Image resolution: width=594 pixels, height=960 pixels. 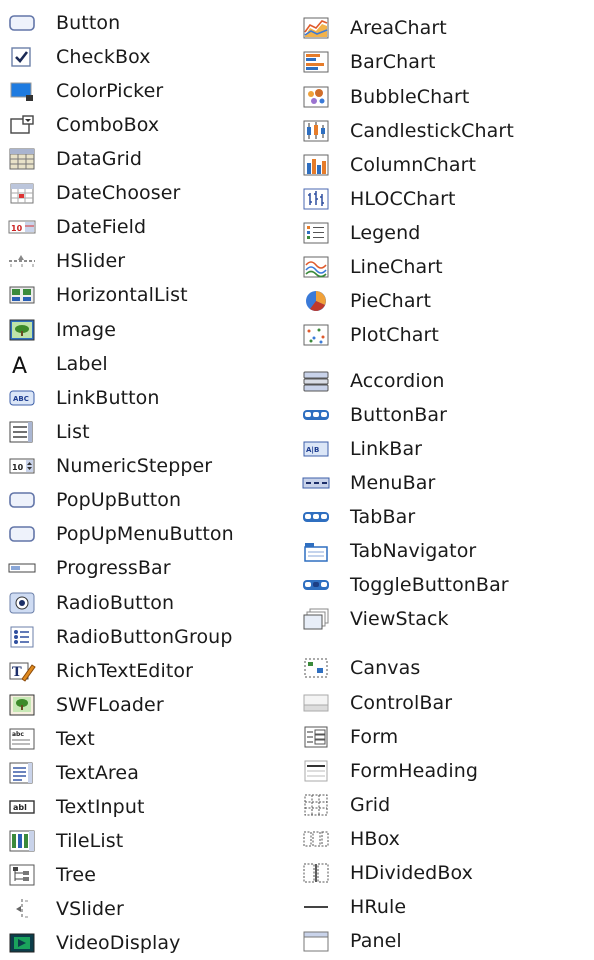 I want to click on grid-icon, so click(x=319, y=805).